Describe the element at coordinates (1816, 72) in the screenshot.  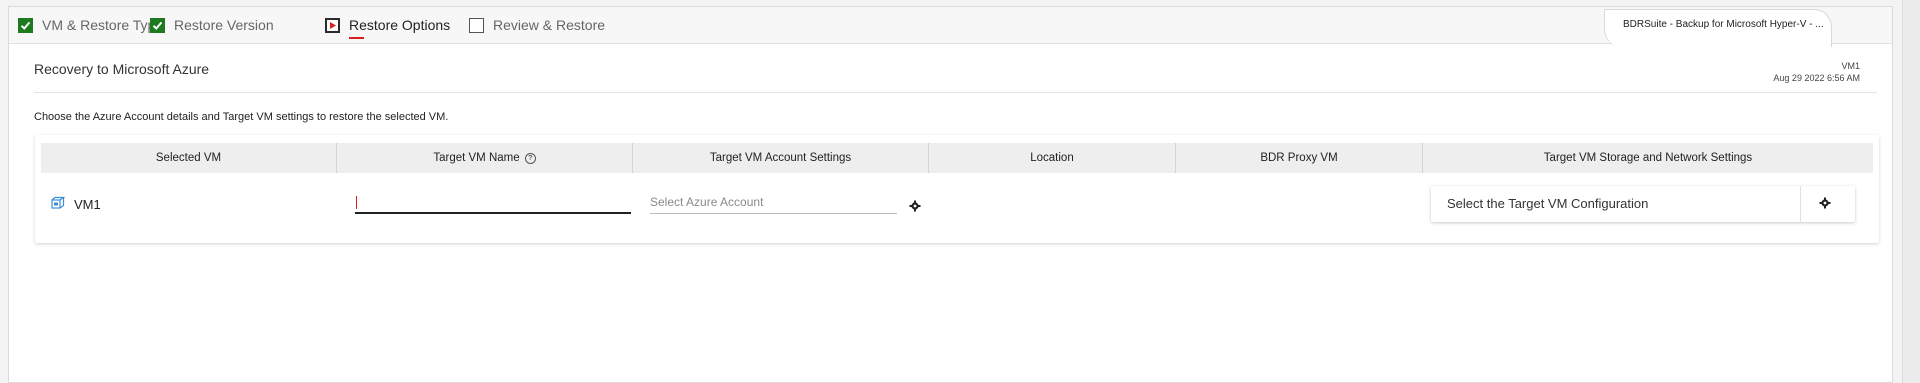
I see `vm-meta: VM1 Aug 29 2022 6:56 AM` at that location.